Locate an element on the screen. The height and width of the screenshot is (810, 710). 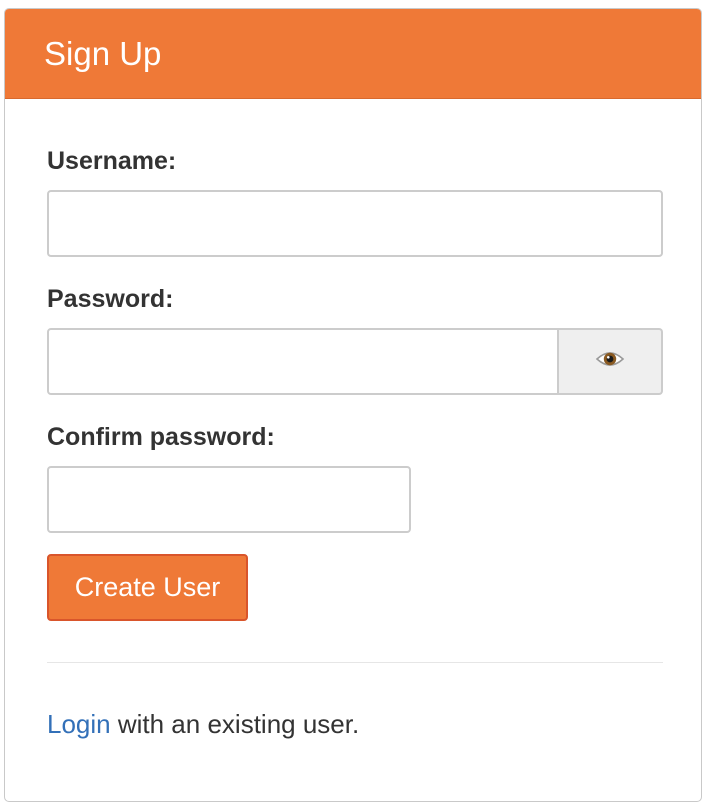
page-title: Sign Up is located at coordinates (103, 53).